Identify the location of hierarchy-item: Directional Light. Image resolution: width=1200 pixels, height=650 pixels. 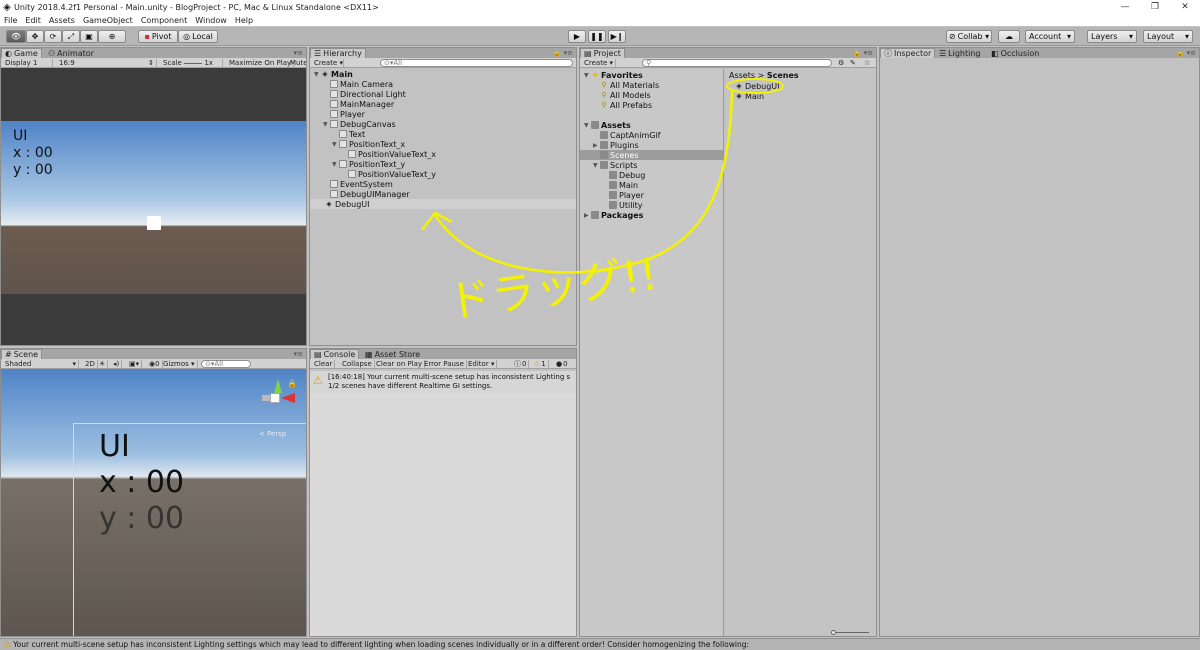
(364, 94).